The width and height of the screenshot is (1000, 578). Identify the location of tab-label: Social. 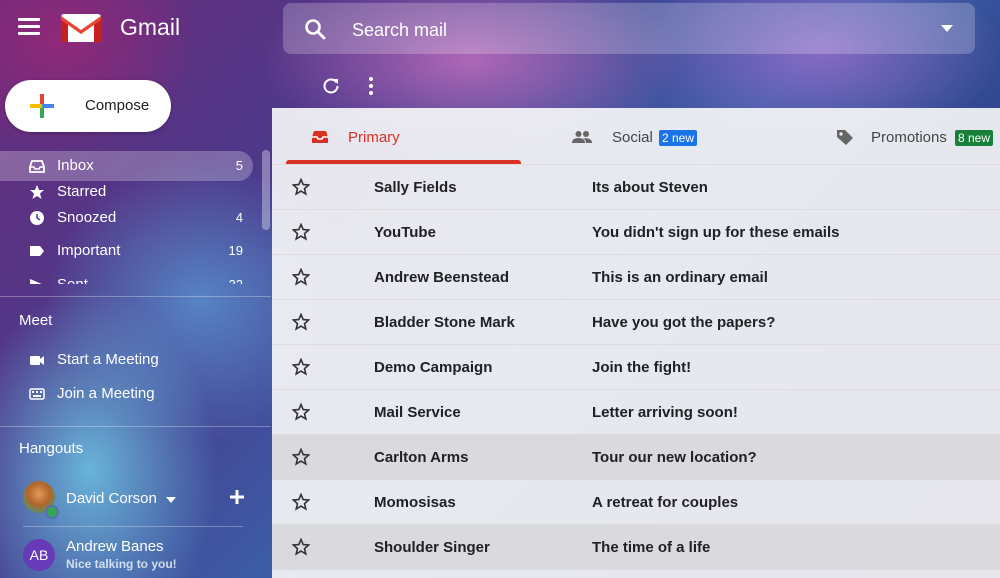
(632, 137).